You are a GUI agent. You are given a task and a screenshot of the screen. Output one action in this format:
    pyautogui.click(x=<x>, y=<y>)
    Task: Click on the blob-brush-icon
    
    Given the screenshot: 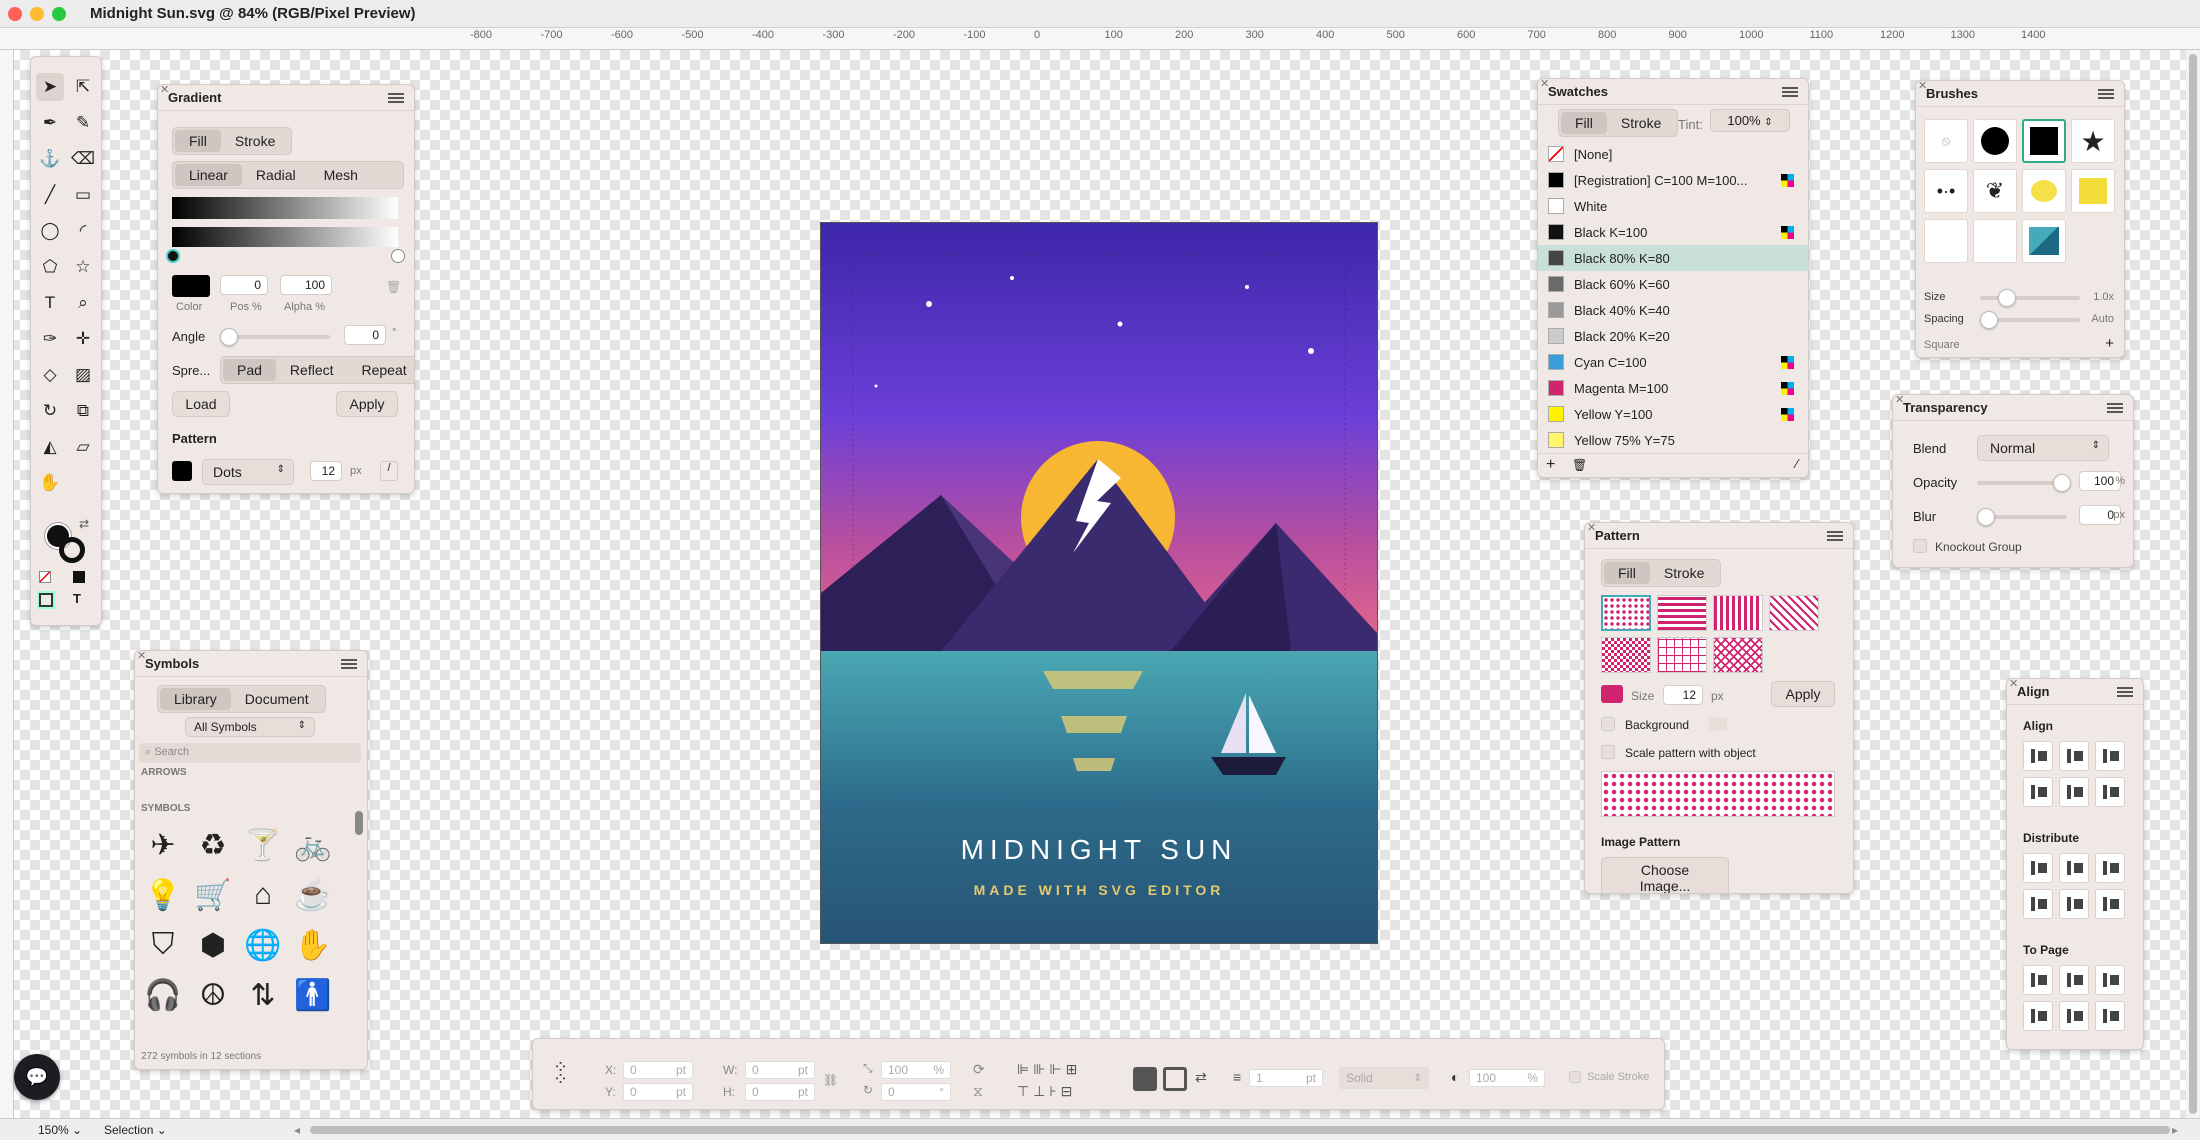 What is the action you would take?
    pyautogui.click(x=2044, y=191)
    